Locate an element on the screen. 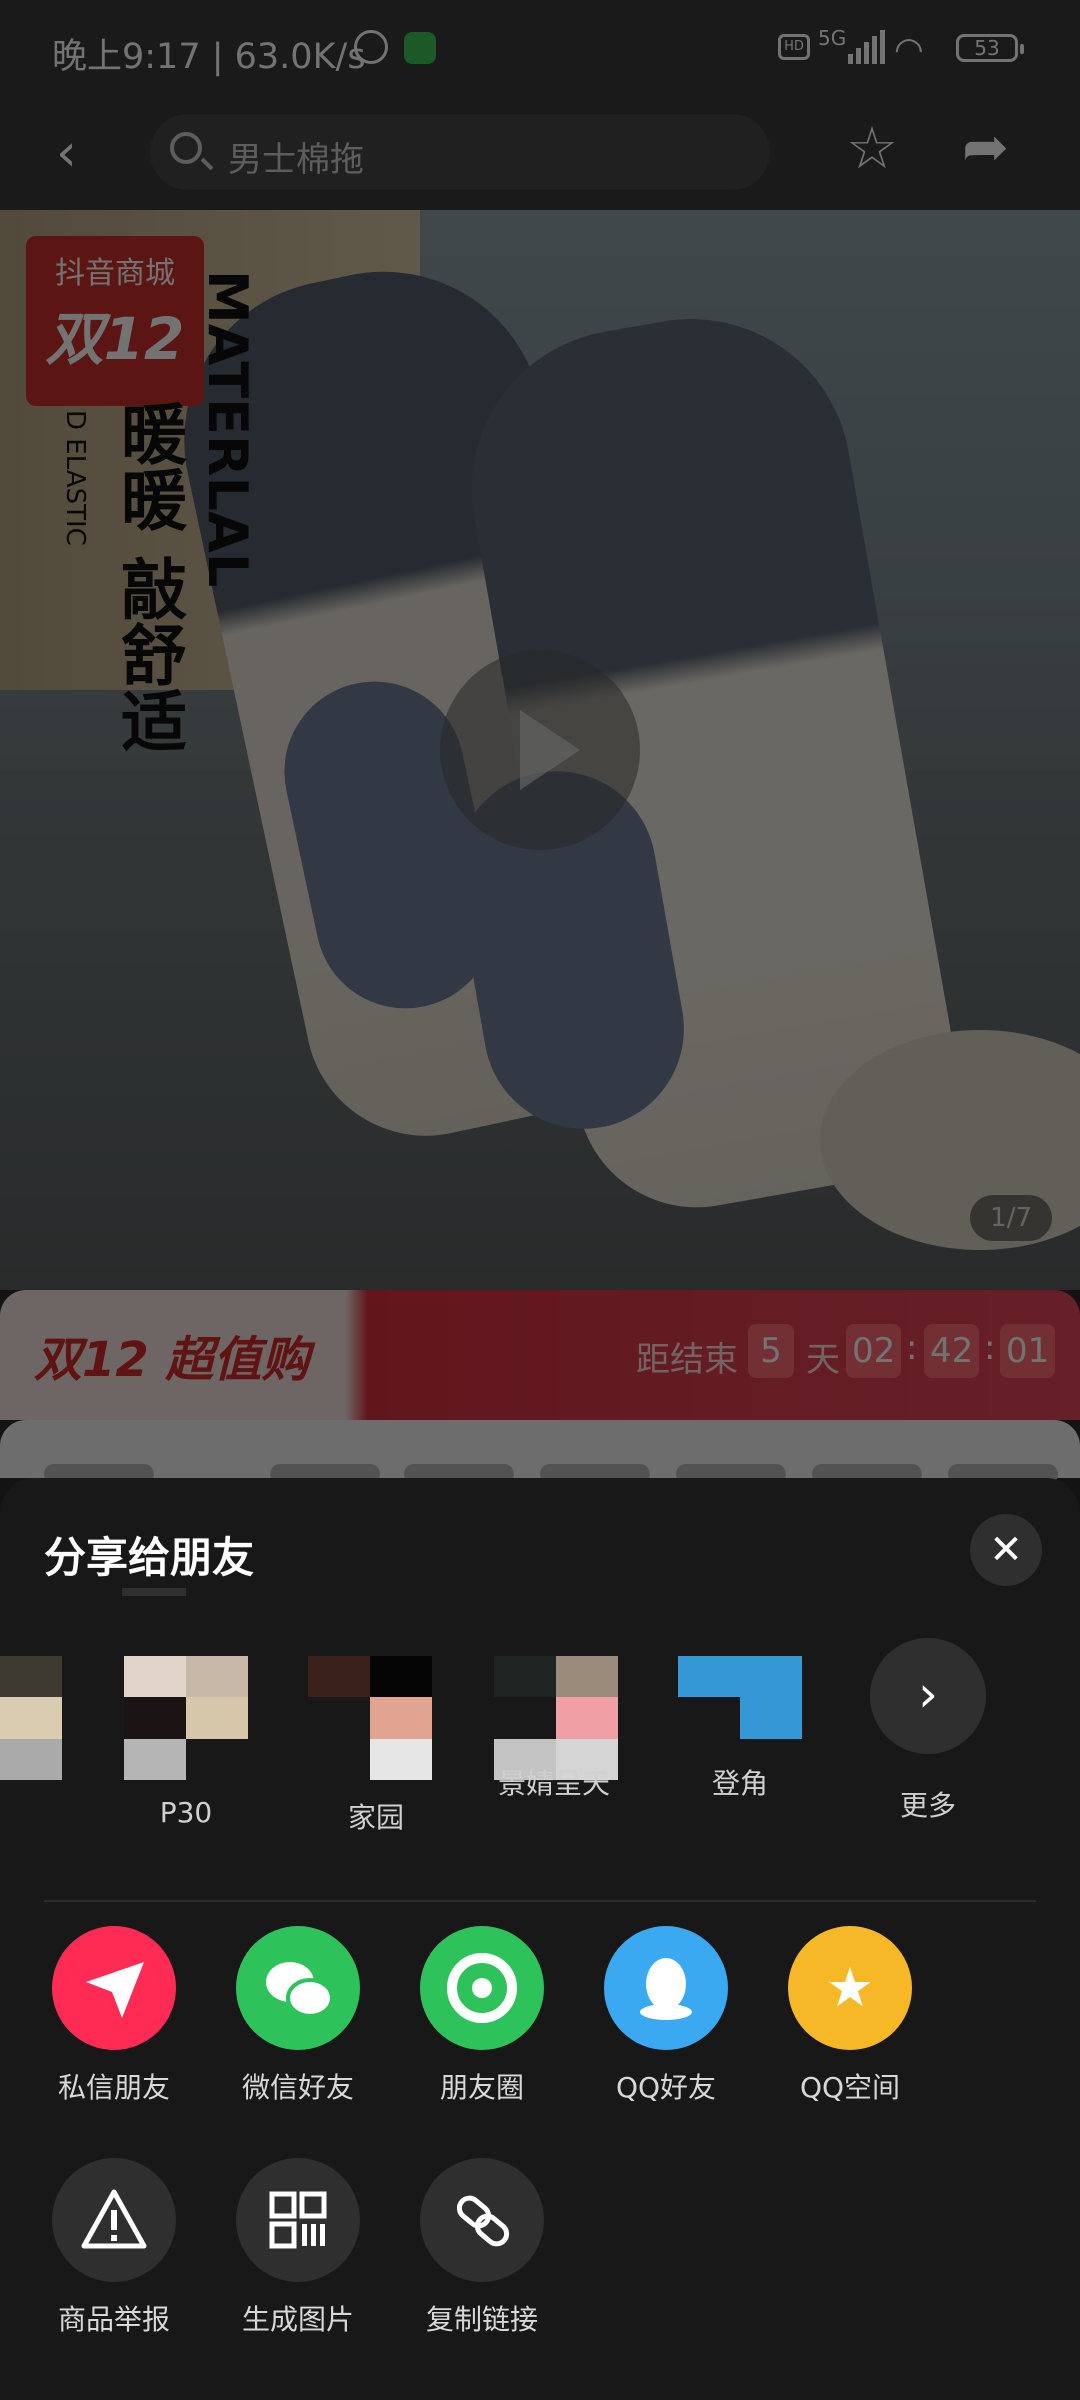 The height and width of the screenshot is (2400, 1080). search-icon is located at coordinates (186, 148).